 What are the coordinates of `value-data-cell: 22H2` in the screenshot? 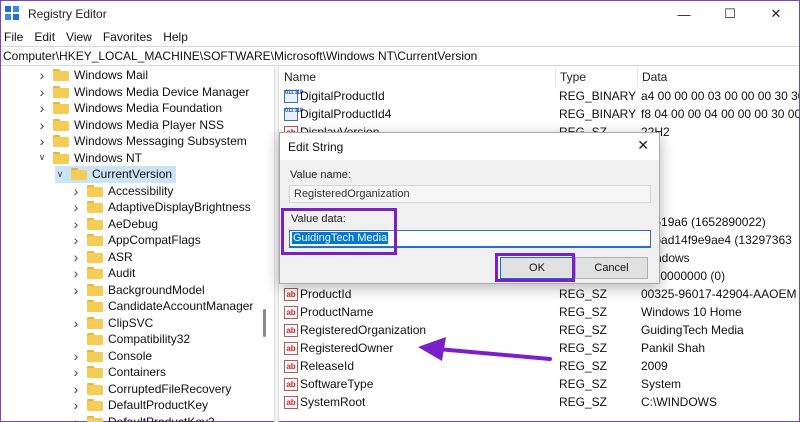 It's located at (718, 132).